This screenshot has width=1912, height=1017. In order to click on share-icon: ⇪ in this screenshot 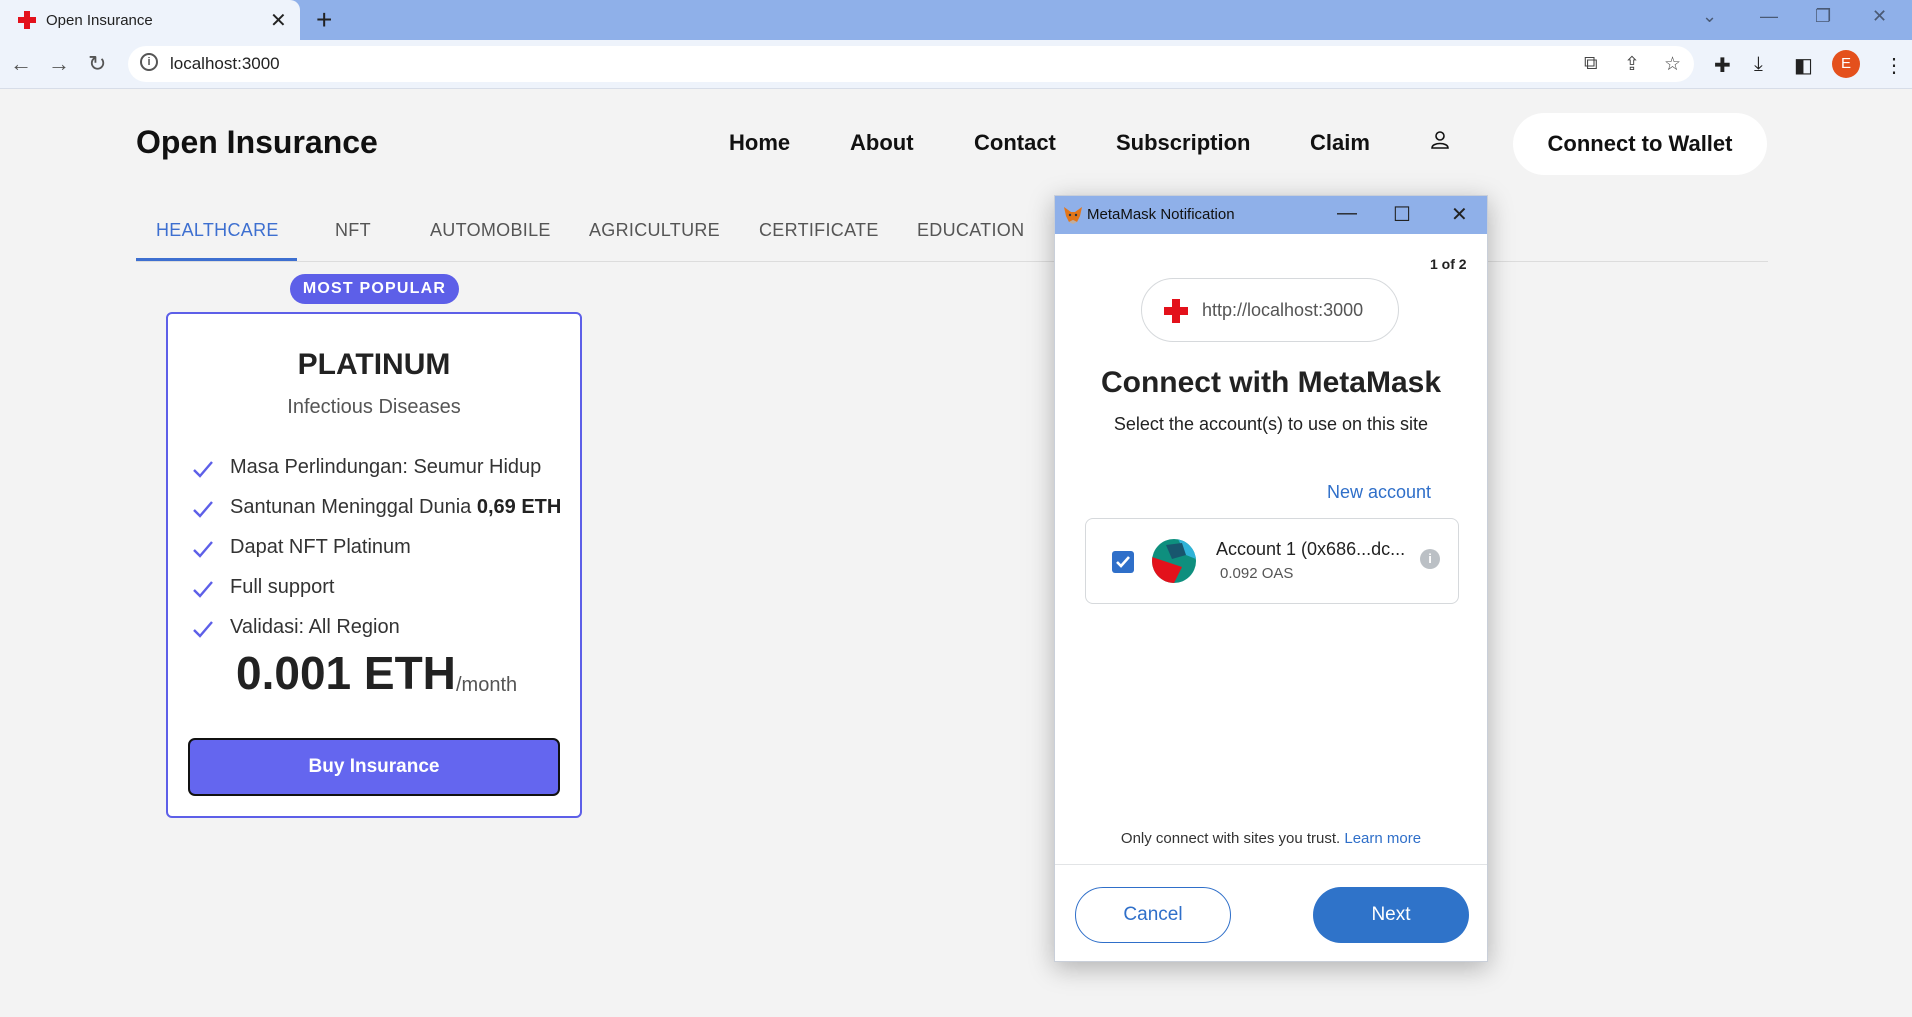, I will do `click(1632, 64)`.